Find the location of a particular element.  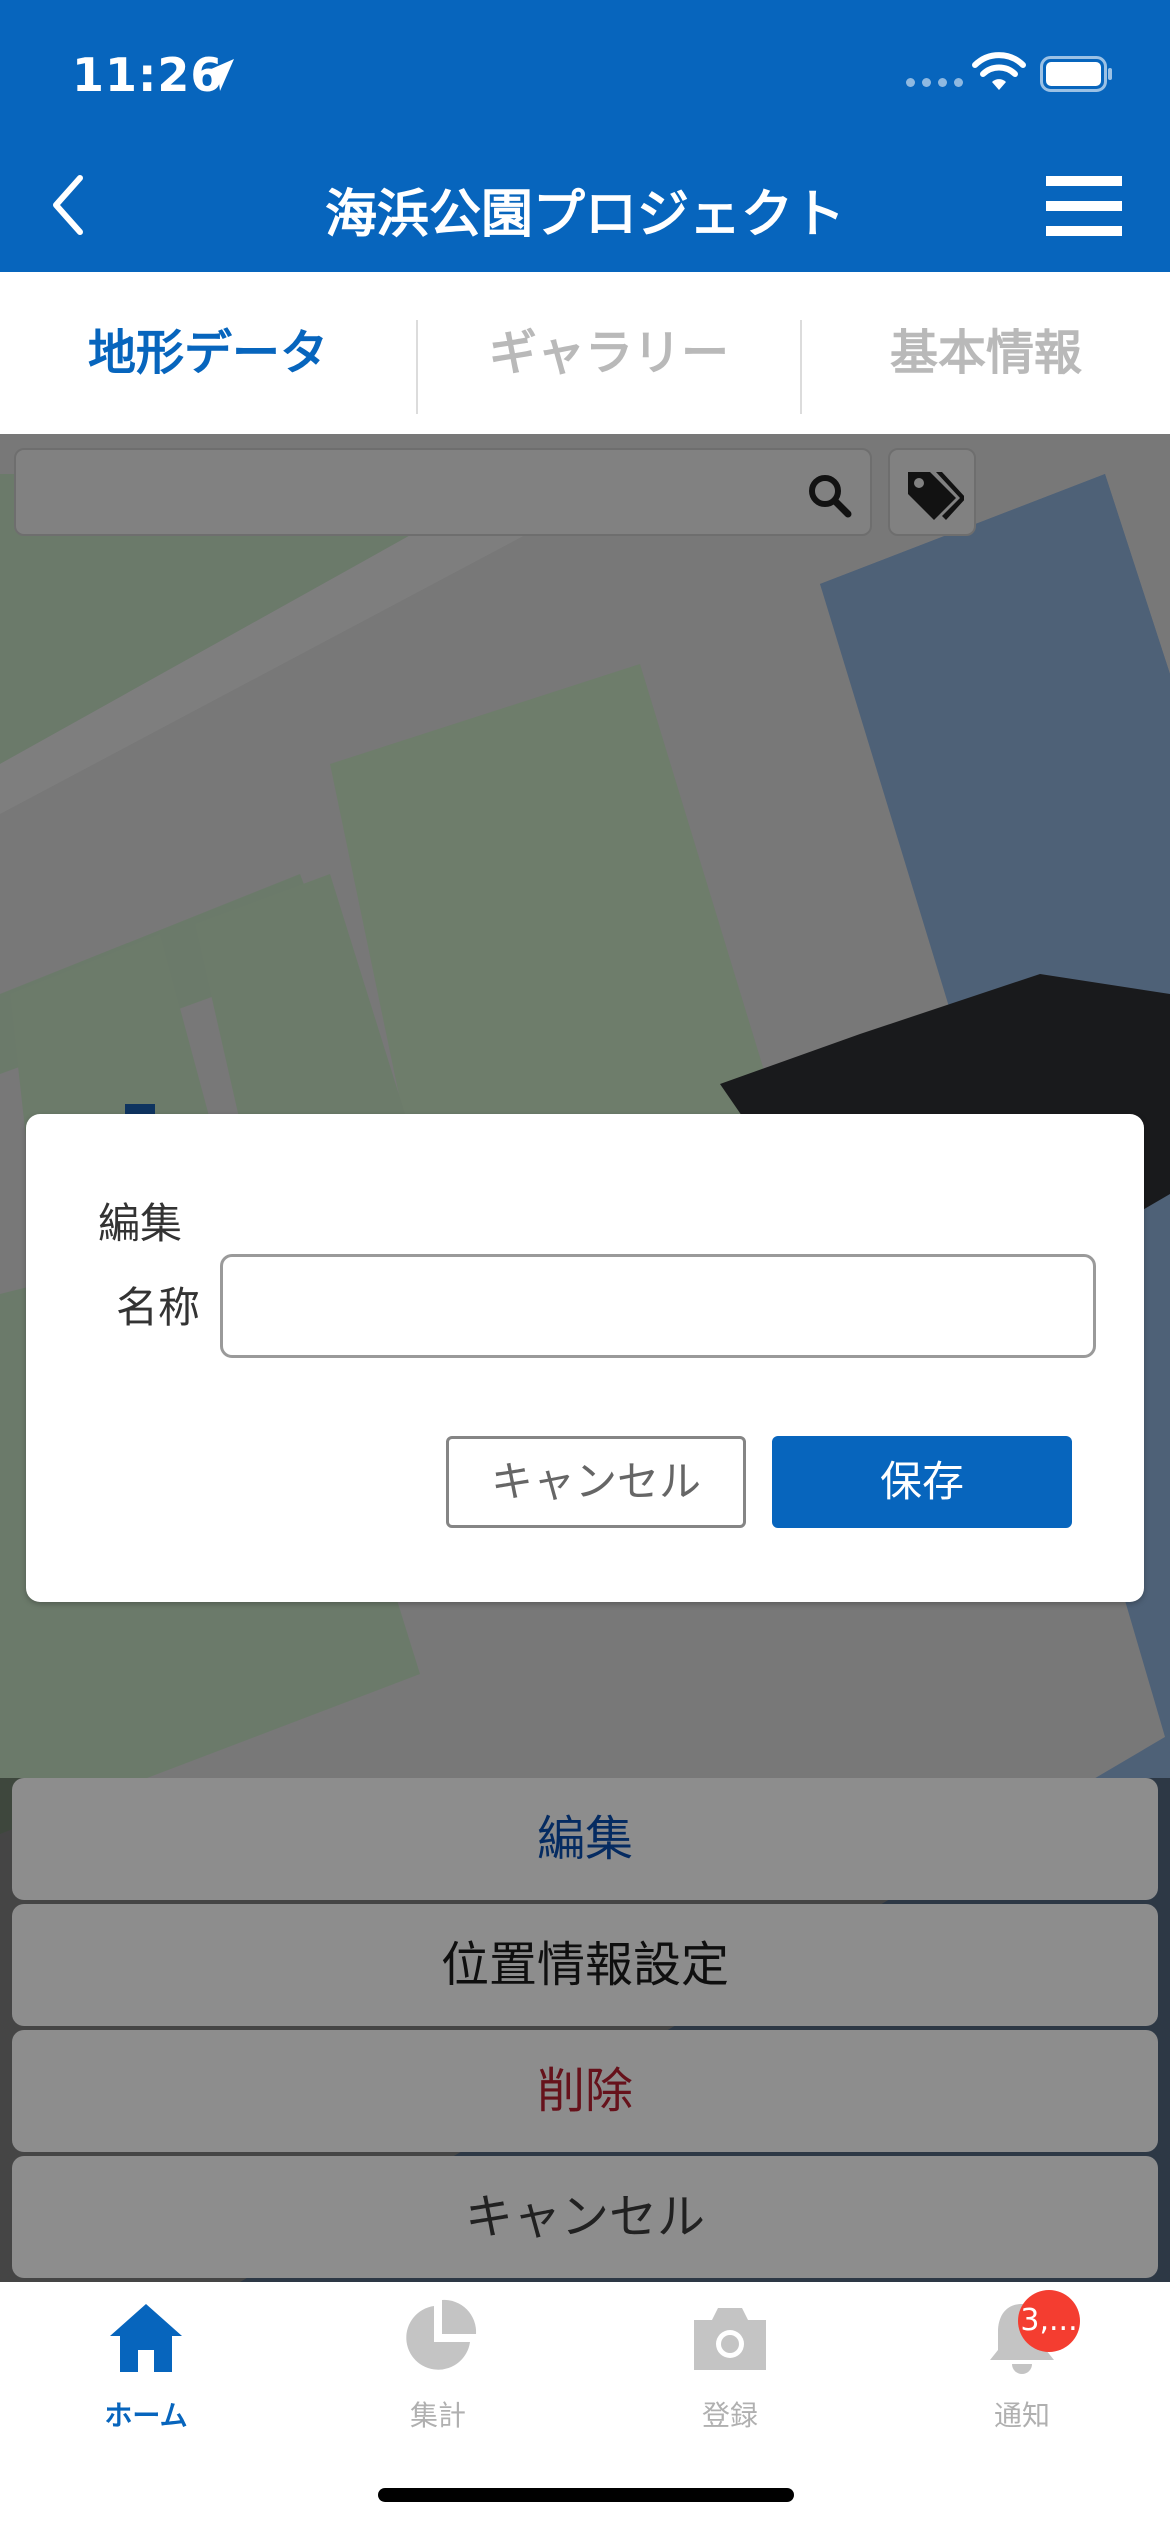

nav-notifications-label: 通知 is located at coordinates (1021, 2415).